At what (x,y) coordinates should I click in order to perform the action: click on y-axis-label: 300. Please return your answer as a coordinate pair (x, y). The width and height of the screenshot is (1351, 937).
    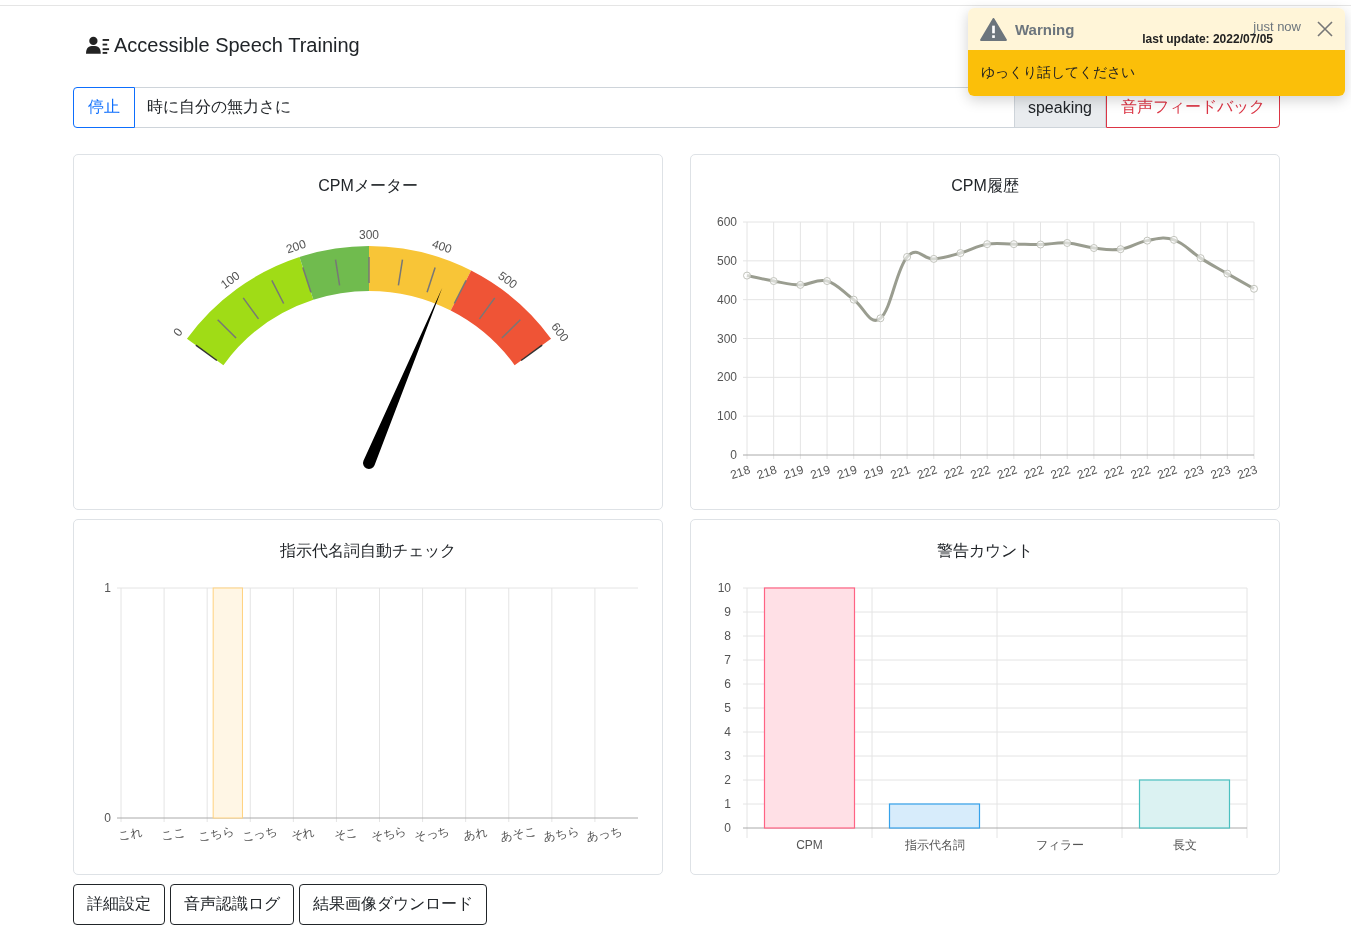
    Looking at the image, I should click on (726, 338).